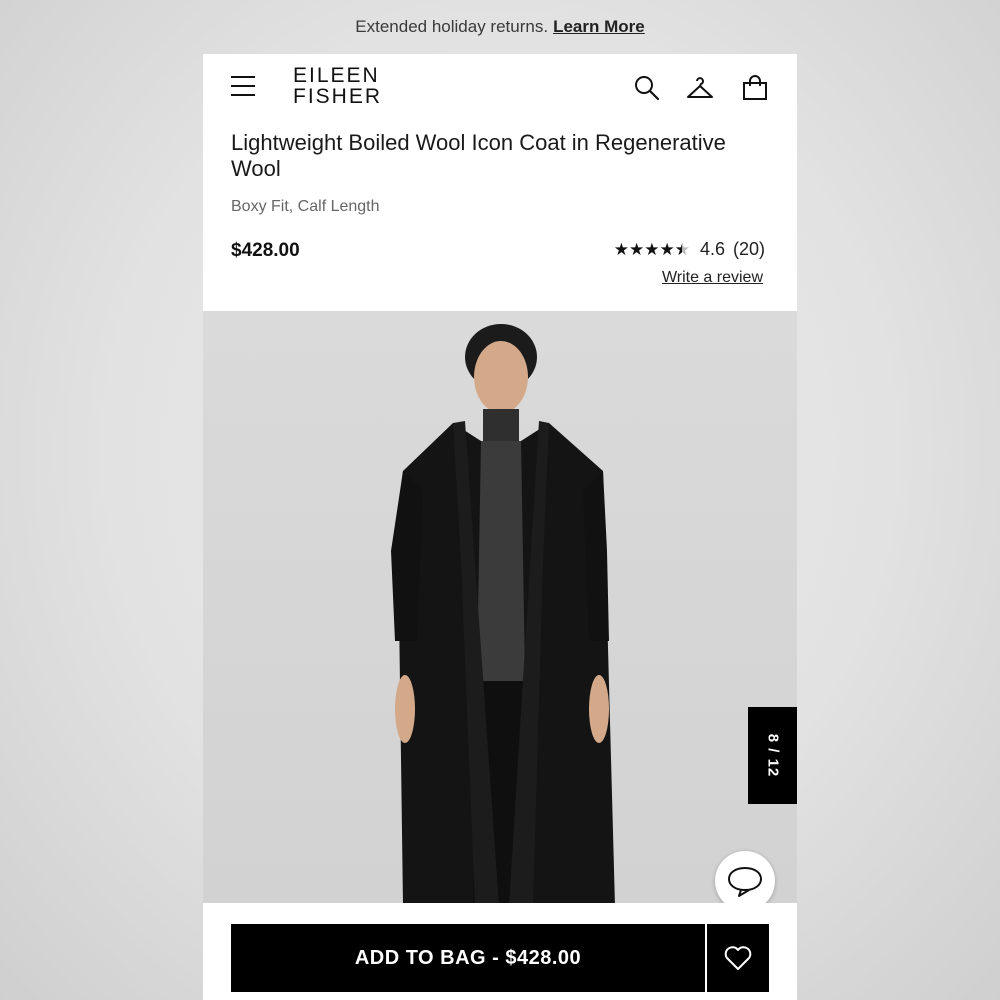  Describe the element at coordinates (265, 250) in the screenshot. I see `product-price: $428.00` at that location.